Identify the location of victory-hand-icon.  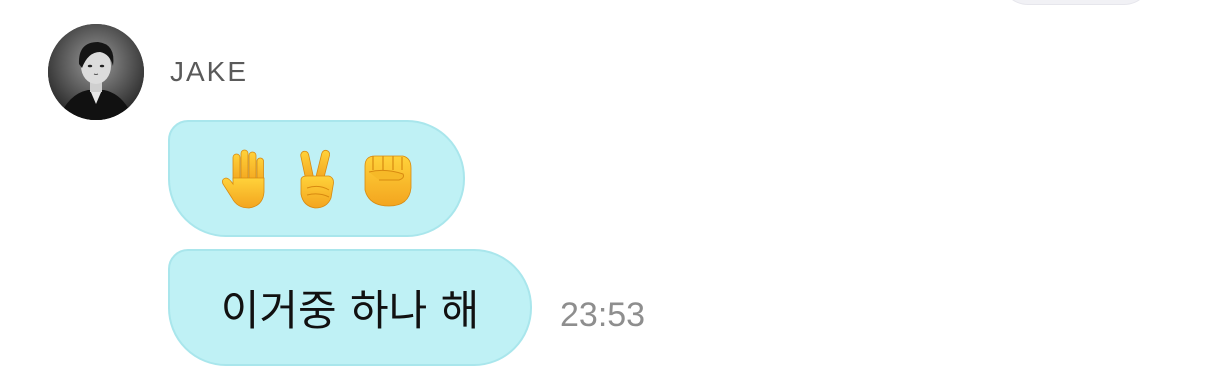
(316, 178).